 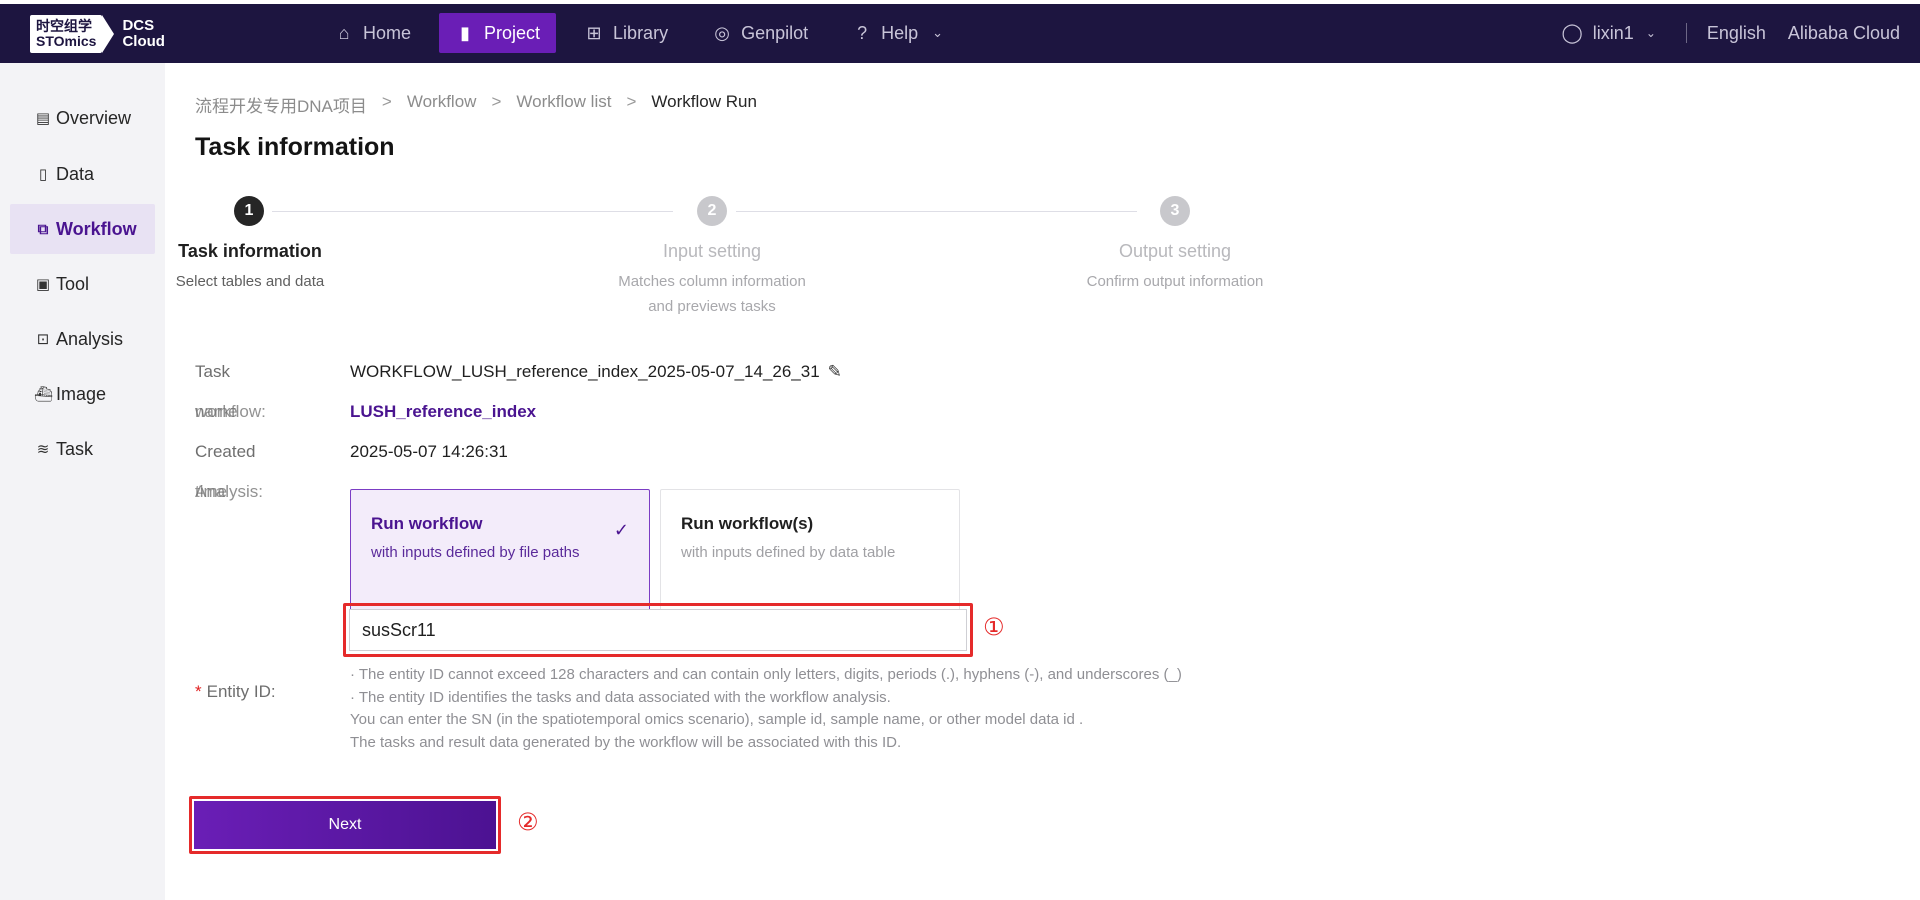 I want to click on question-icon: ?, so click(x=862, y=32).